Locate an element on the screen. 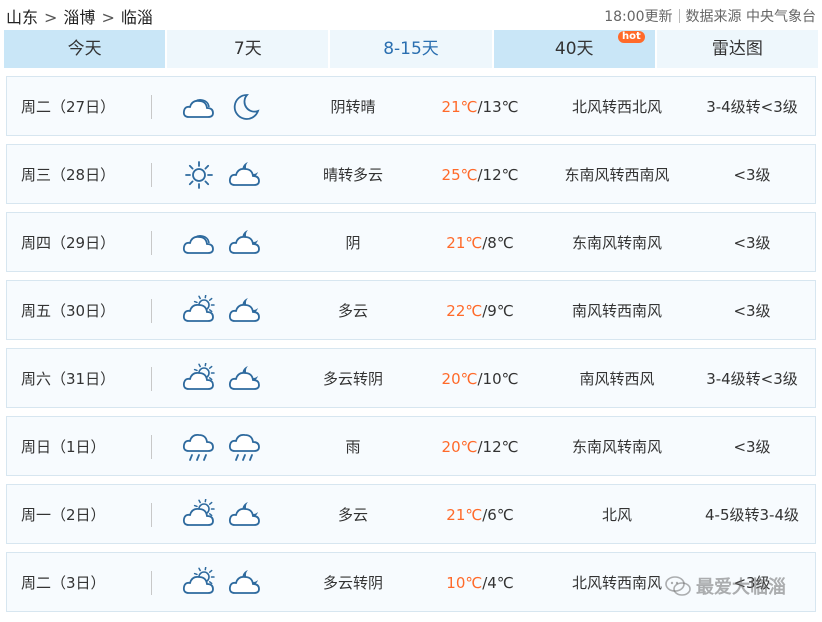  temperature: 10℃/4℃ is located at coordinates (480, 583).